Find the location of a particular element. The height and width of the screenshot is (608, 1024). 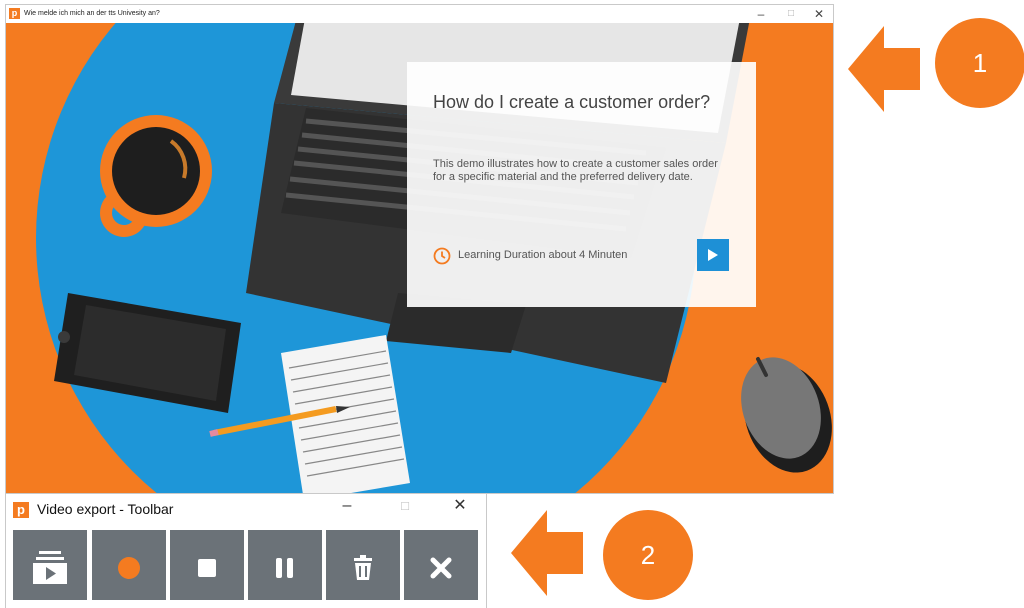

trash-icon is located at coordinates (363, 567).